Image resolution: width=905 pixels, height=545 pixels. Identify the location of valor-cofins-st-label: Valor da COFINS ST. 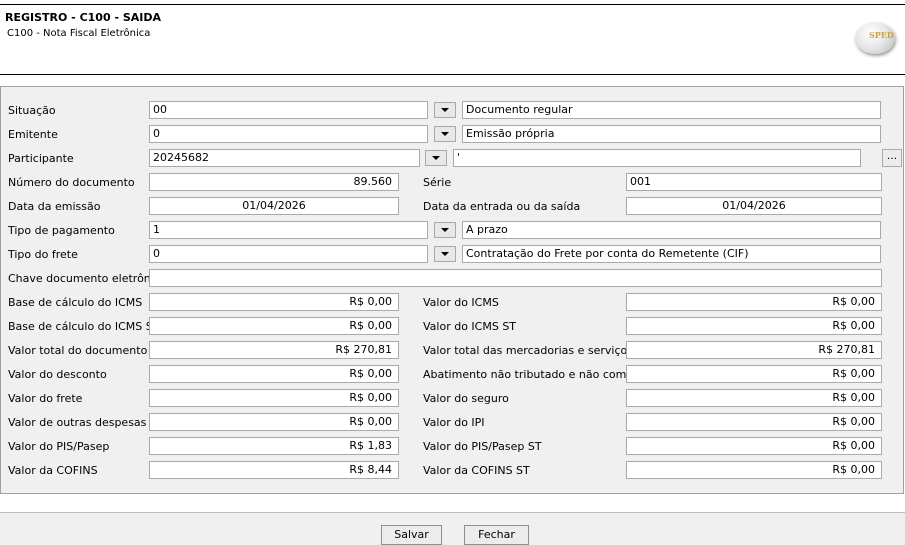
(476, 470).